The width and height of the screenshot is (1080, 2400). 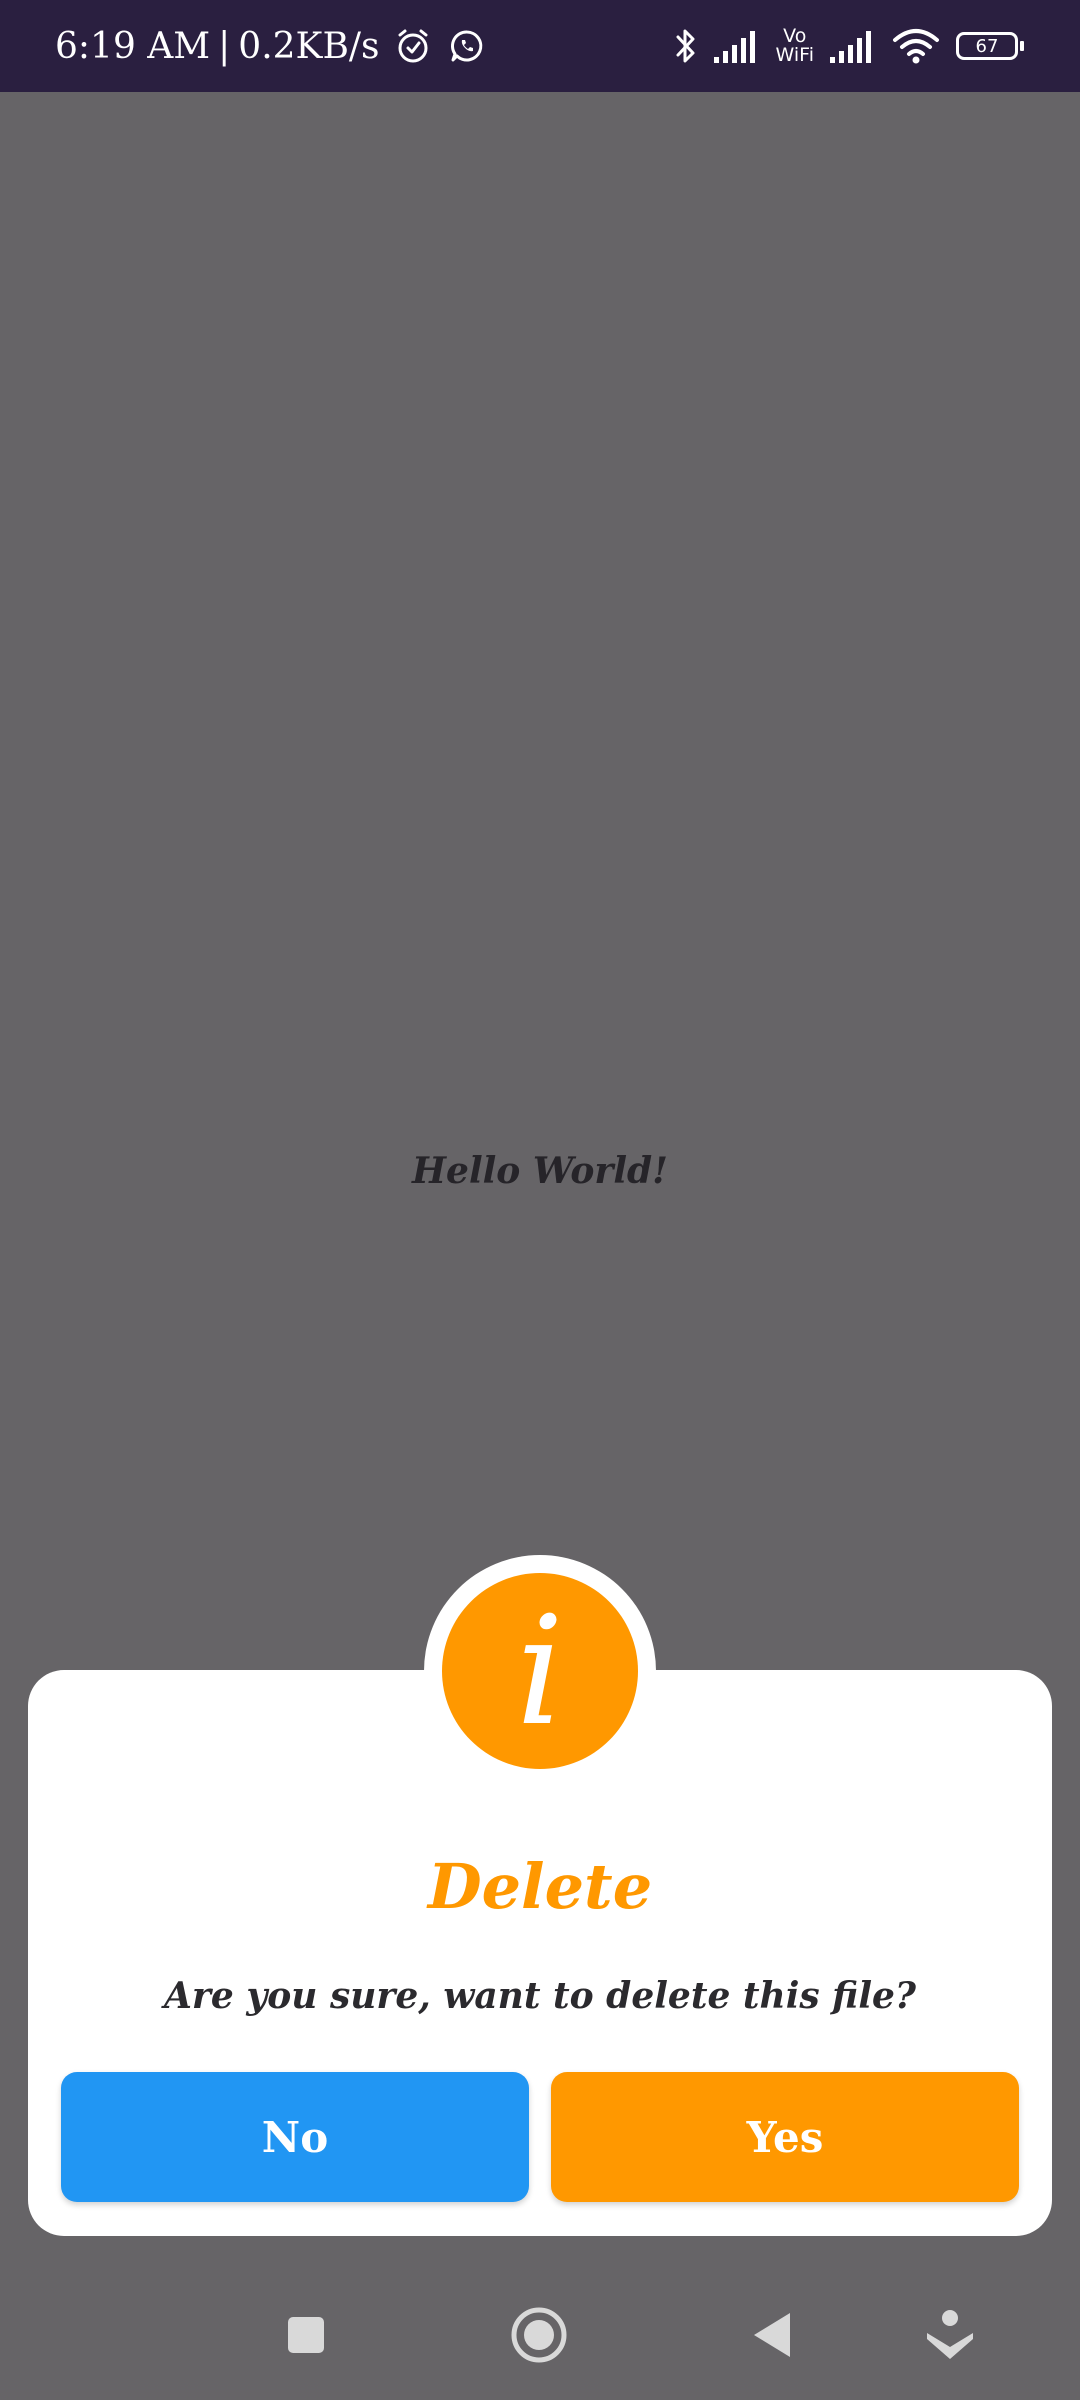 What do you see at coordinates (785, 2137) in the screenshot?
I see `yes-button: Yes` at bounding box center [785, 2137].